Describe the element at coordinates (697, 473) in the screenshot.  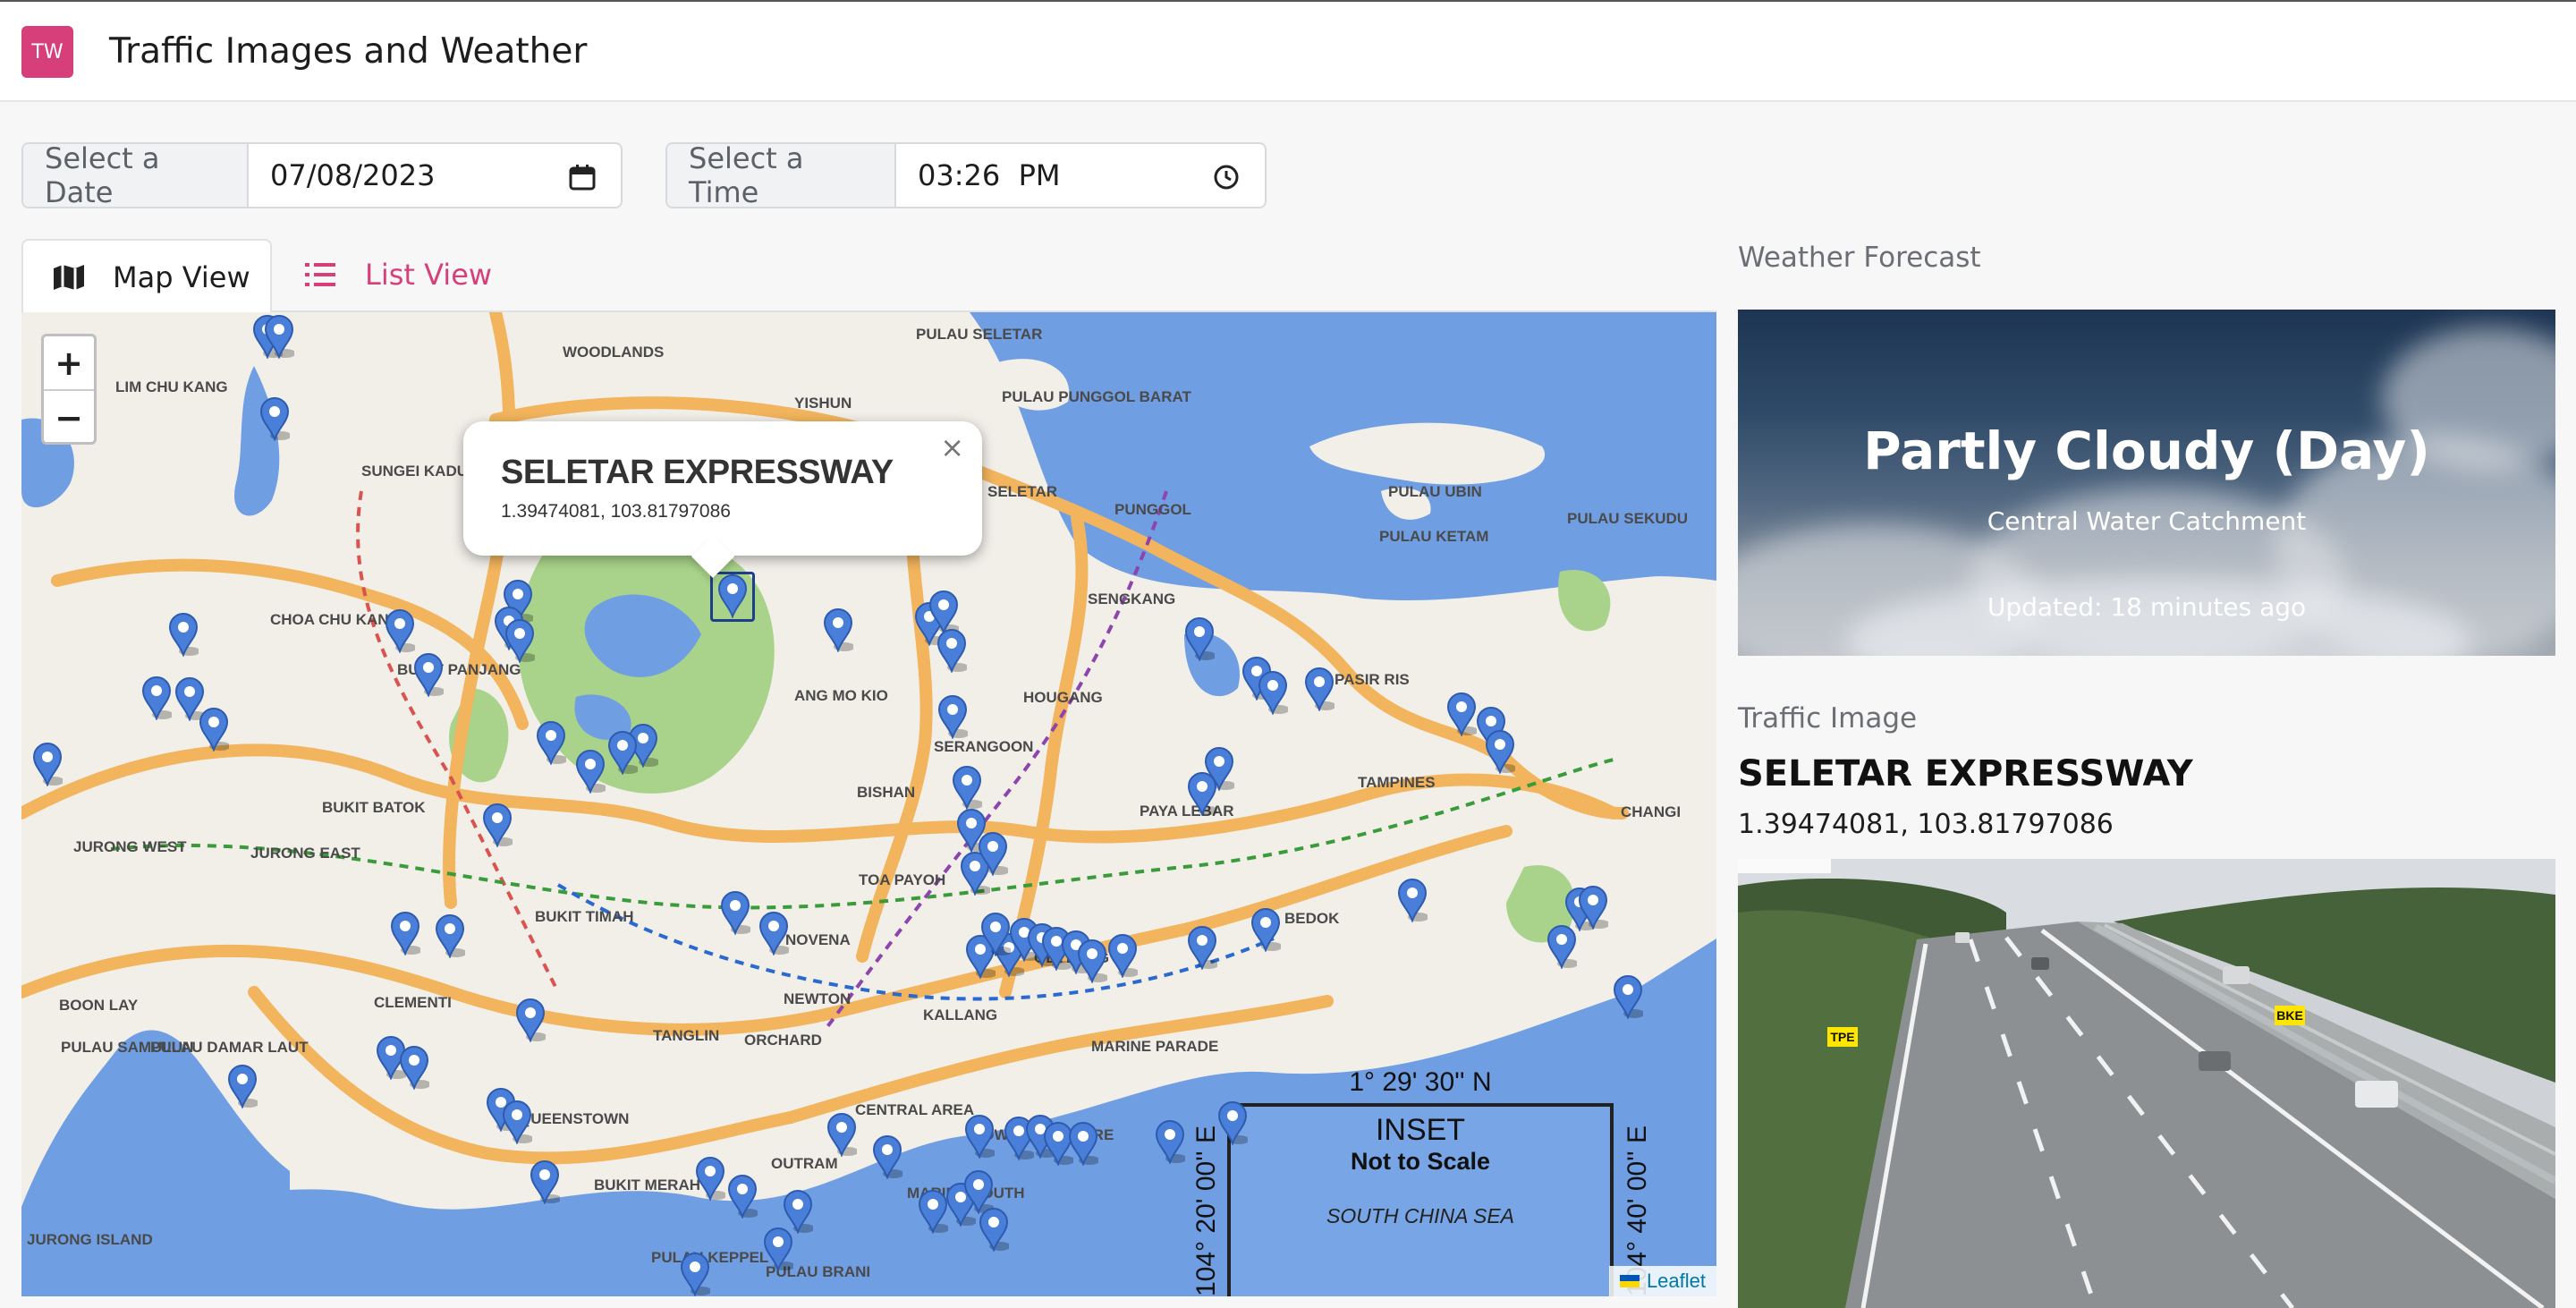
I see `popup-title: SELETAR EXPRESSWAY` at that location.